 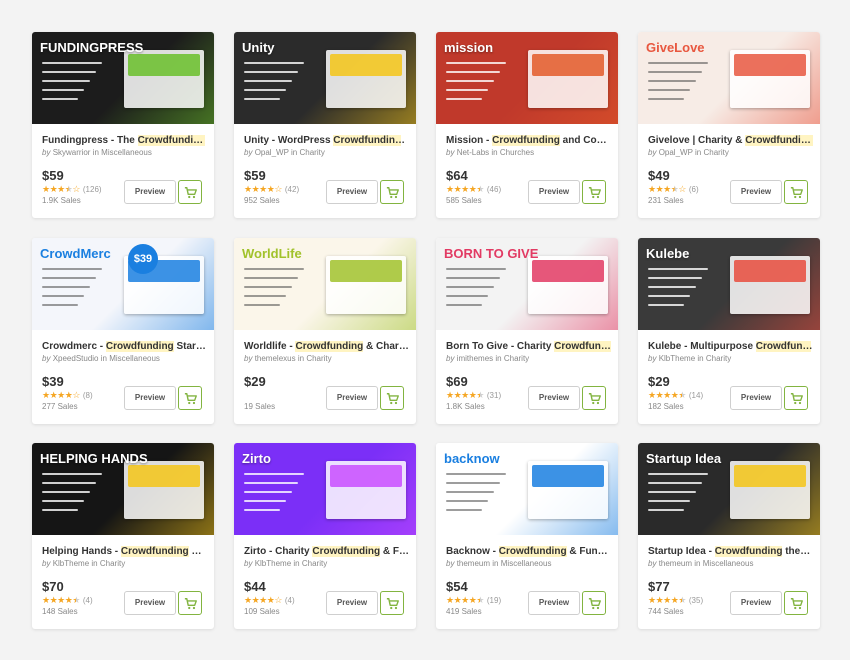 What do you see at coordinates (729, 489) in the screenshot?
I see `product-thumbnail: Startup Idea` at bounding box center [729, 489].